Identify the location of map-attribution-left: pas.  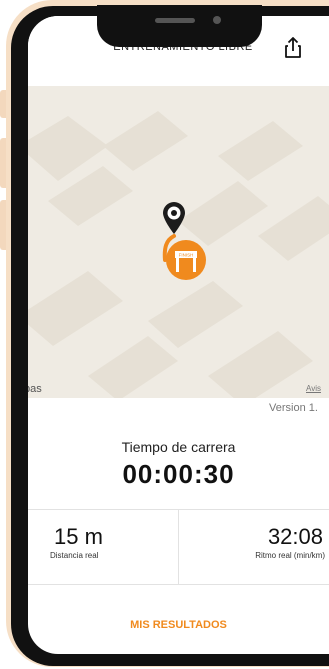
(35, 389).